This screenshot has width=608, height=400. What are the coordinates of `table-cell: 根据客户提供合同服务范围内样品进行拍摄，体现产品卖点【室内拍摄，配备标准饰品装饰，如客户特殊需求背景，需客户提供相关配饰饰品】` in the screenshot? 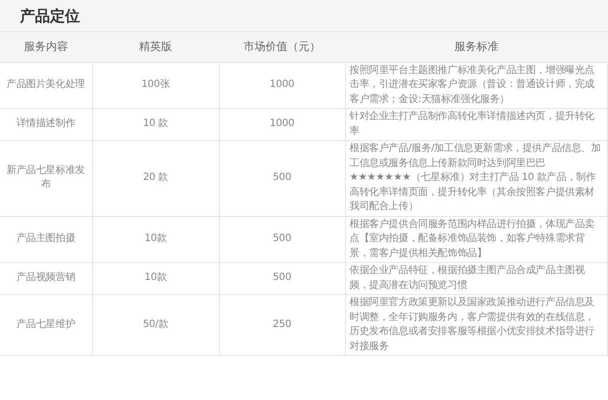 It's located at (476, 239).